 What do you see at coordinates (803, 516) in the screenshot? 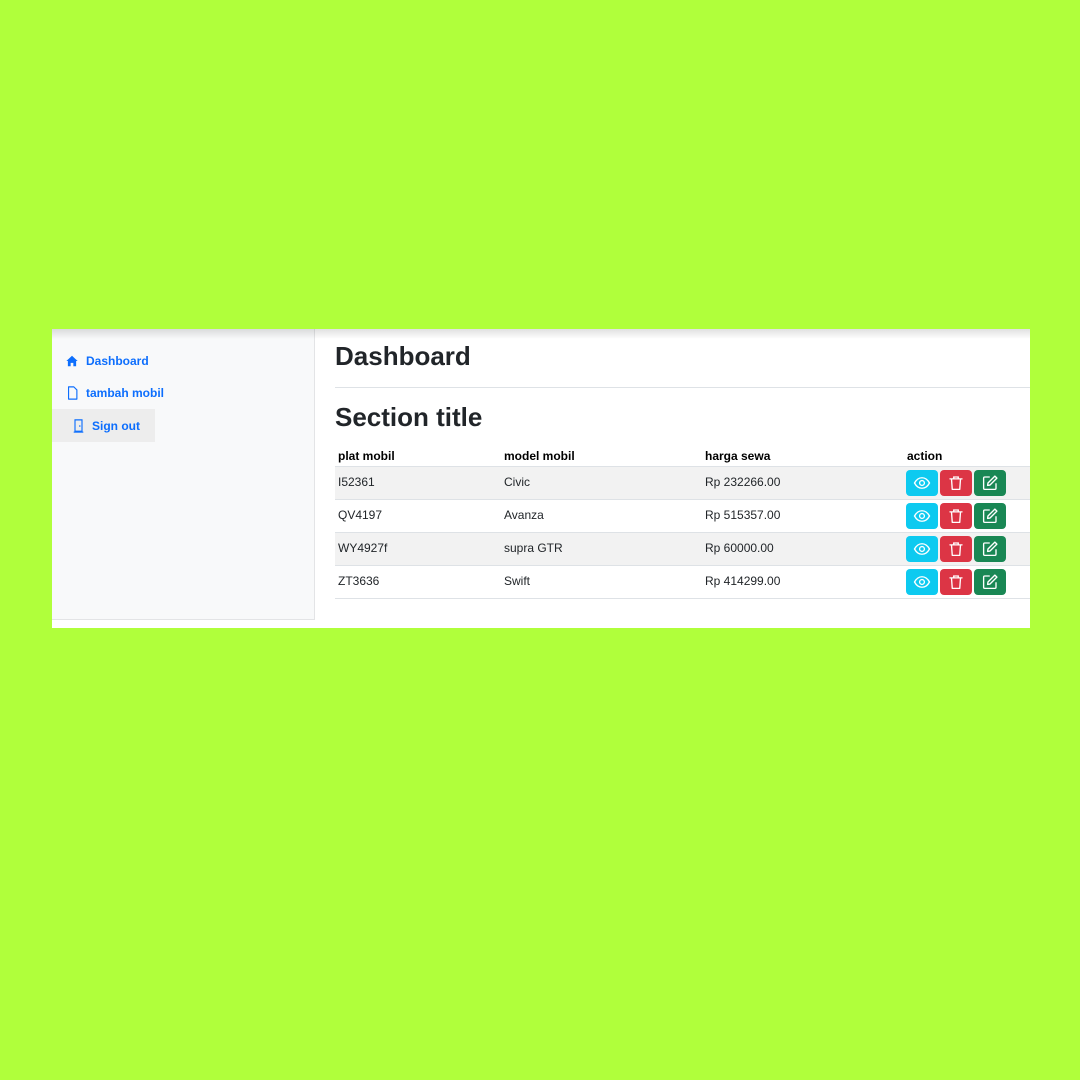
I see `cell-harga: Rp 515357.00` at bounding box center [803, 516].